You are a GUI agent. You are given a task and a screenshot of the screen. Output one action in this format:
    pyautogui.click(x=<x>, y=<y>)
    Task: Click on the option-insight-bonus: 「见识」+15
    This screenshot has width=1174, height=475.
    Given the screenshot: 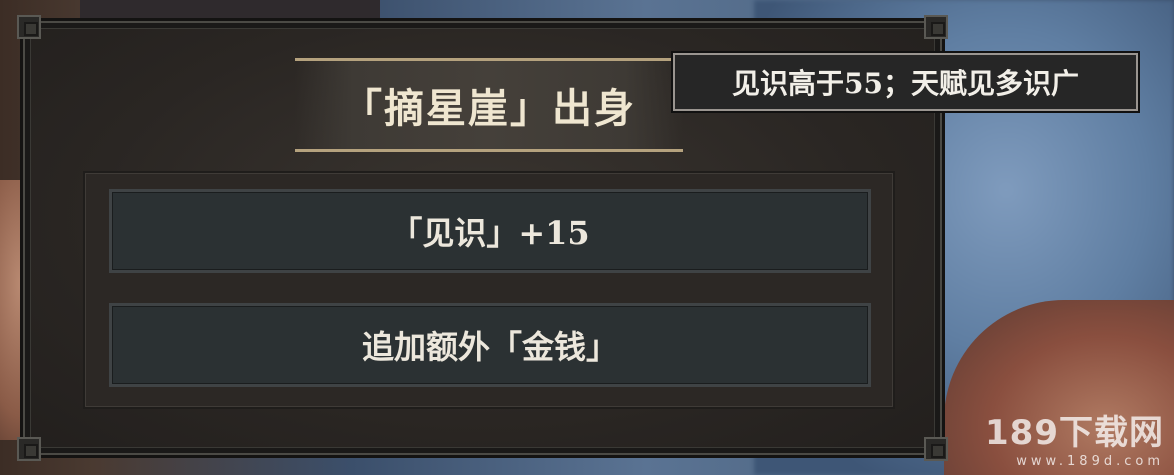 What is the action you would take?
    pyautogui.click(x=490, y=231)
    